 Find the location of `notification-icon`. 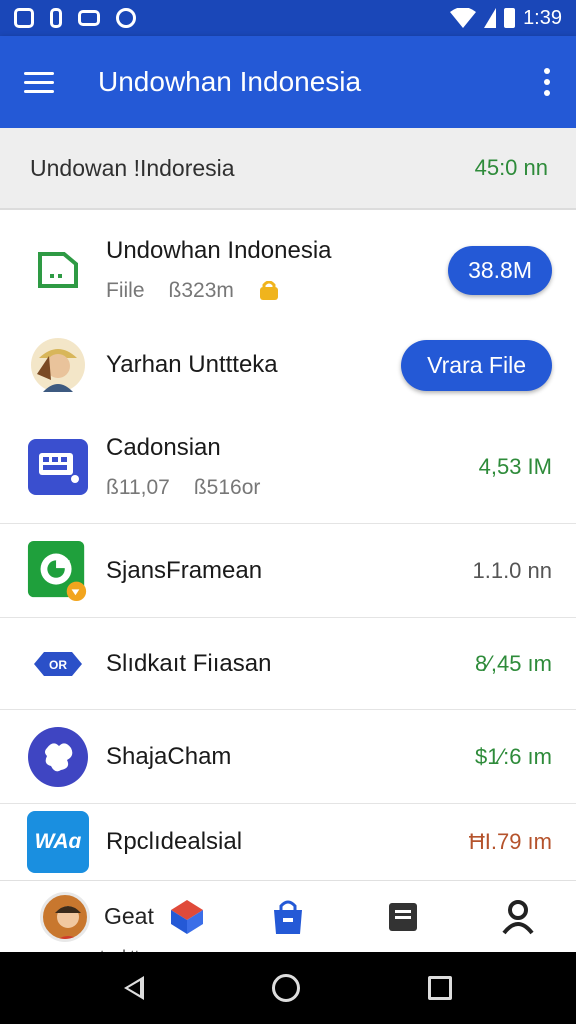

notification-icon is located at coordinates (56, 18).